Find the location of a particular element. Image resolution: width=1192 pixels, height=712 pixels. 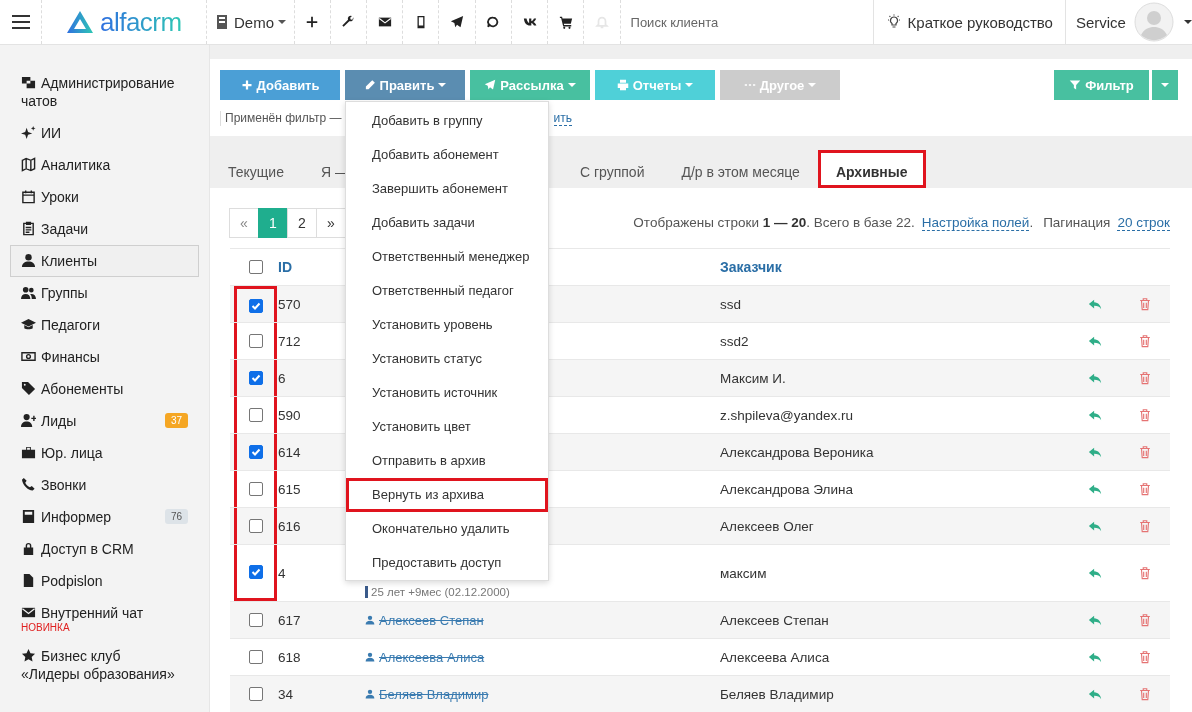

menu-item: Ответственный педагог is located at coordinates (447, 291).